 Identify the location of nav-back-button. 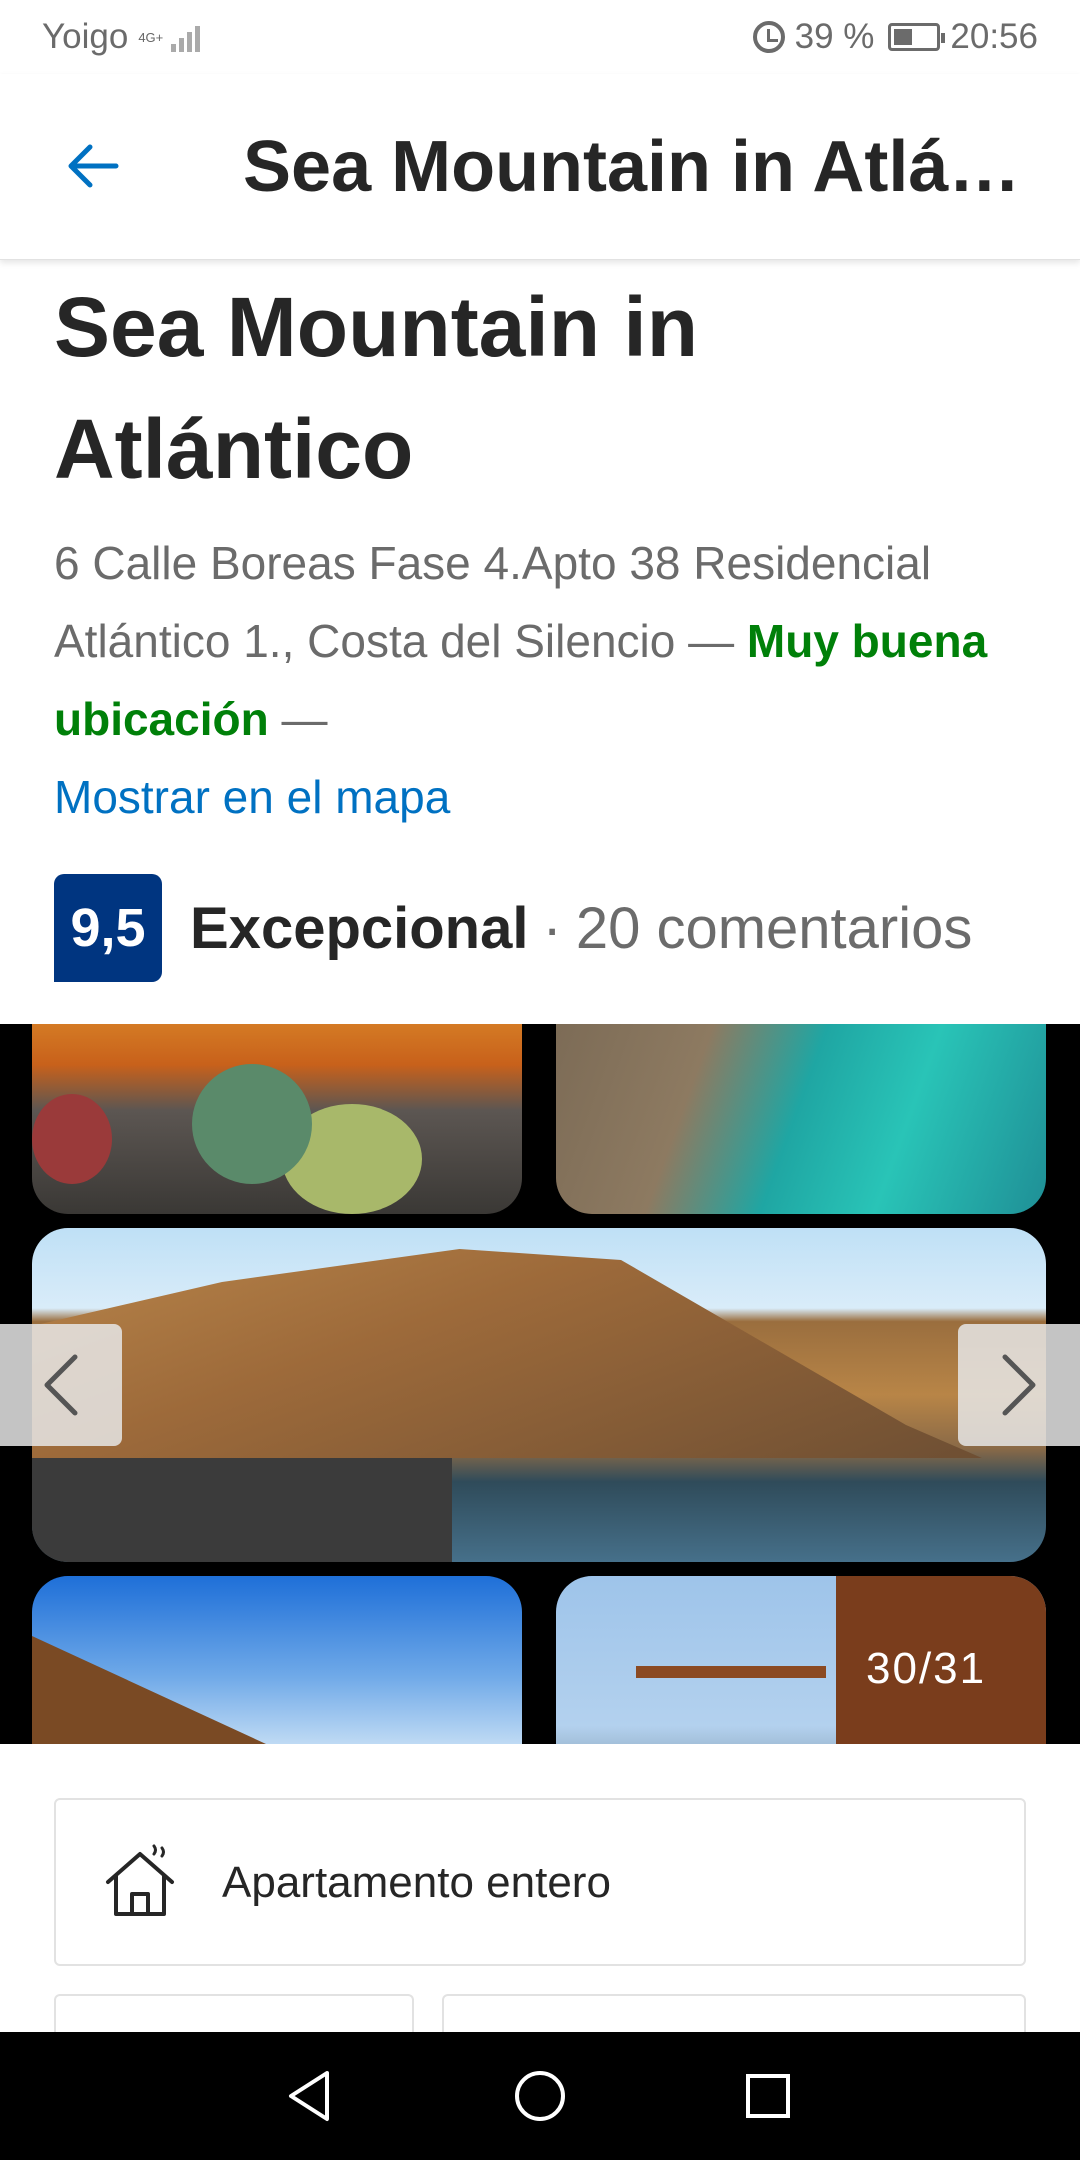
(310, 2096).